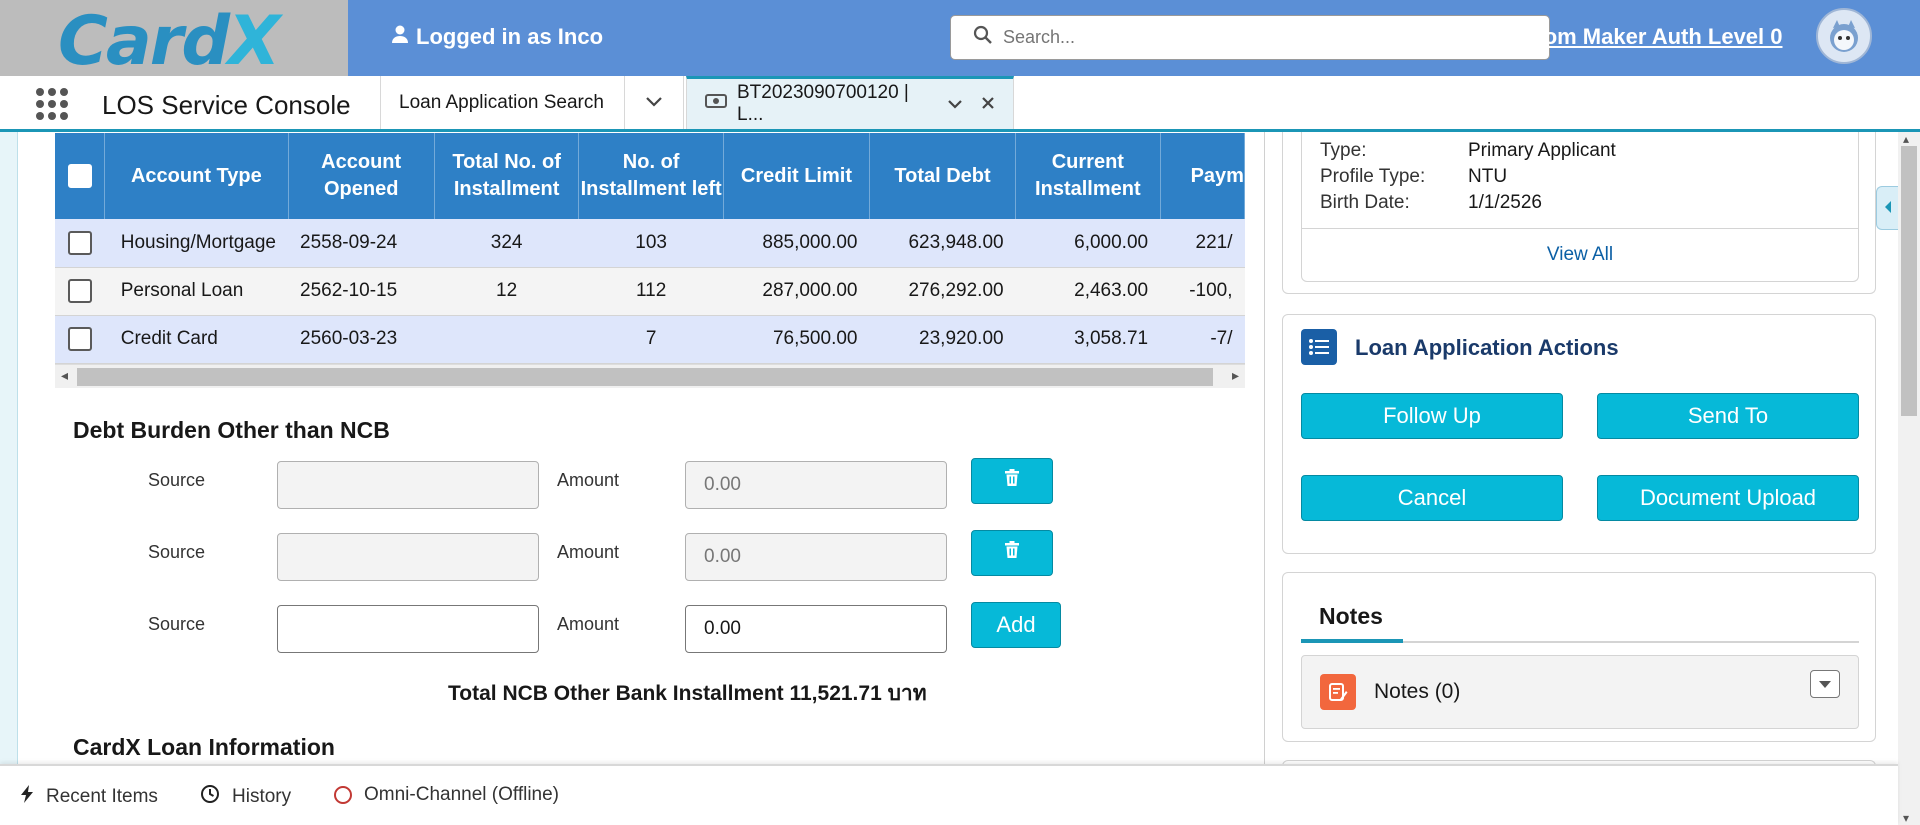 This screenshot has width=1920, height=825. What do you see at coordinates (796, 339) in the screenshot?
I see `cell-credit-limit: 76,500.00` at bounding box center [796, 339].